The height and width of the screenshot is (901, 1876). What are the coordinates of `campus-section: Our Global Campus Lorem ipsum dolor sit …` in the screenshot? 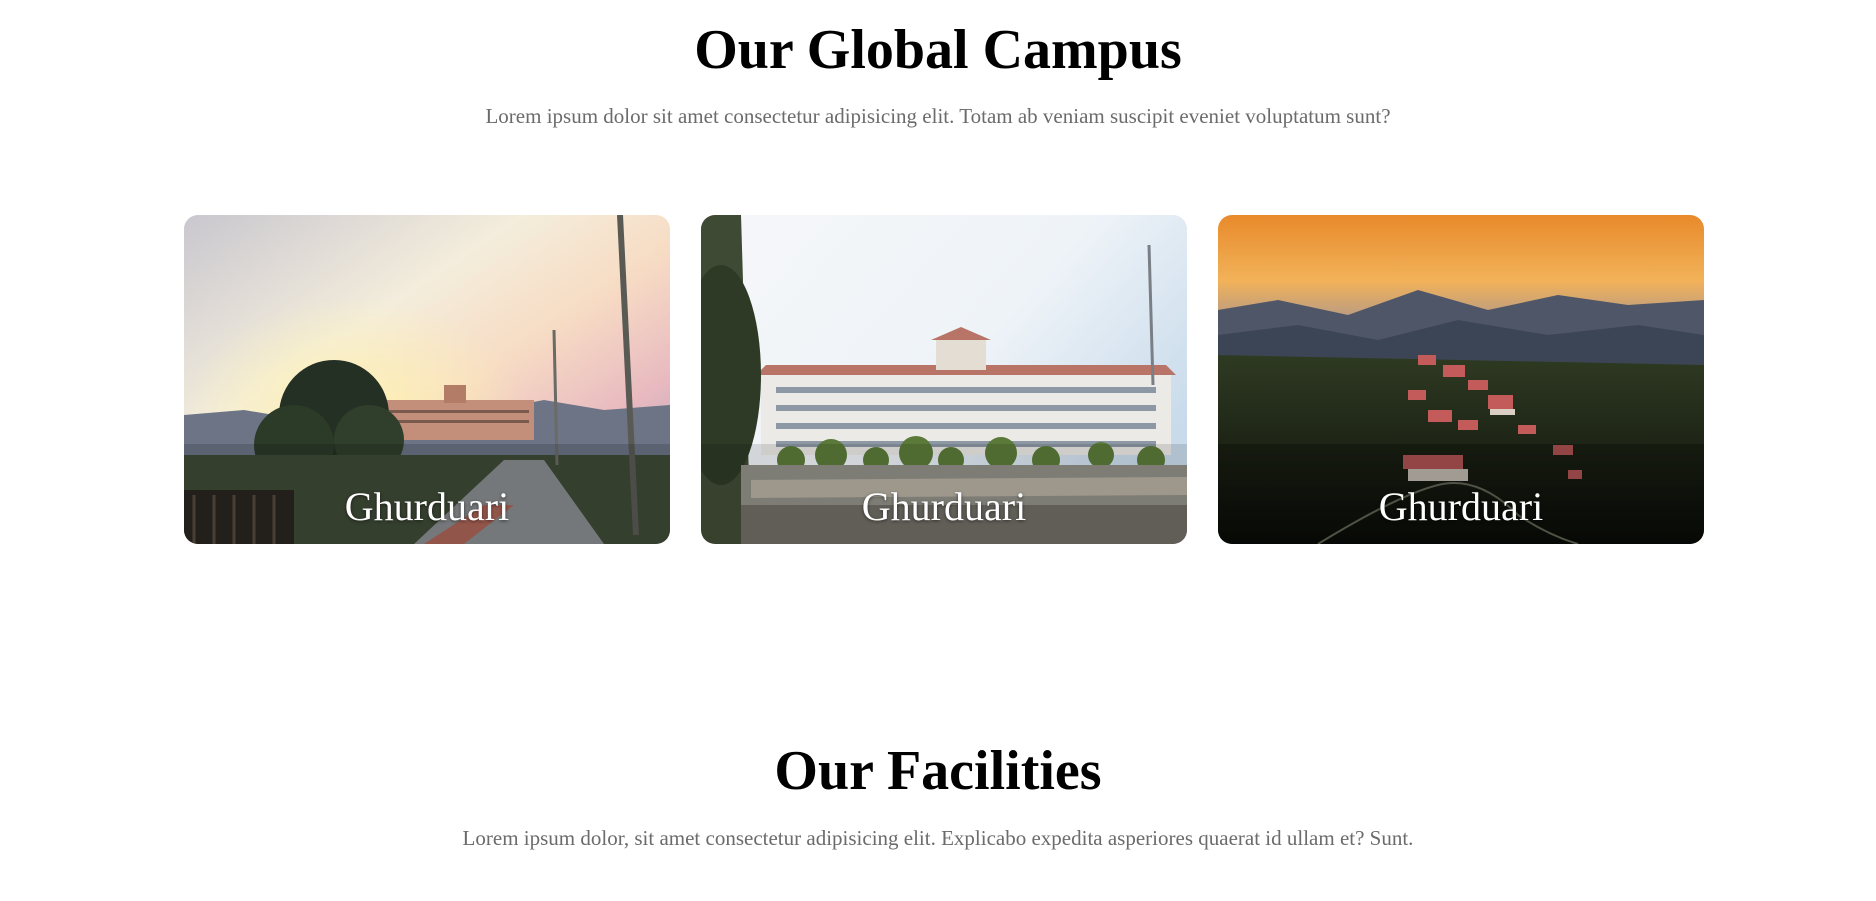 It's located at (938, 64).